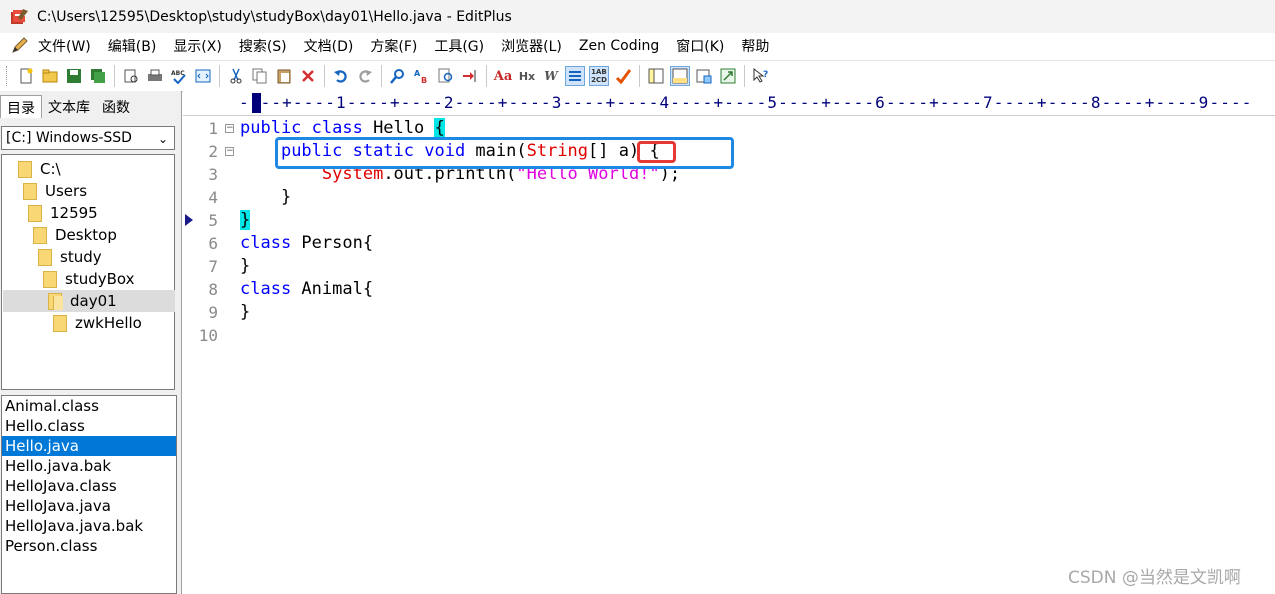 This screenshot has width=1275, height=594. I want to click on chevron-down-icon: ⌄, so click(163, 139).